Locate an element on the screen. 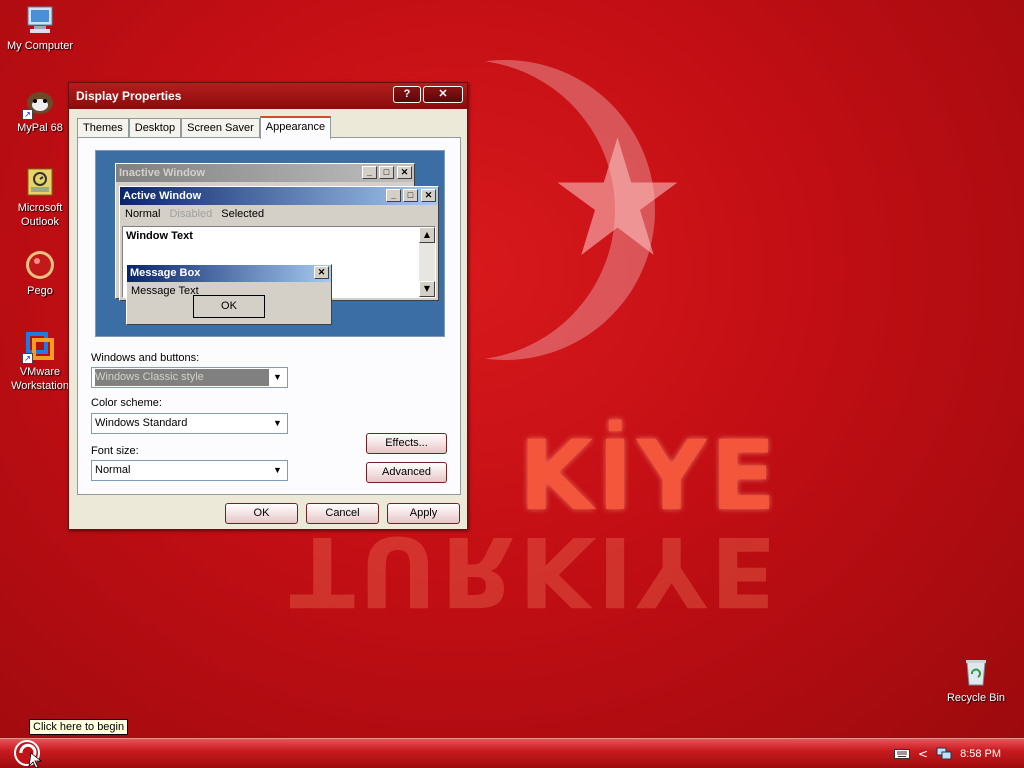  recycle-bin-icon is located at coordinates (976, 672).